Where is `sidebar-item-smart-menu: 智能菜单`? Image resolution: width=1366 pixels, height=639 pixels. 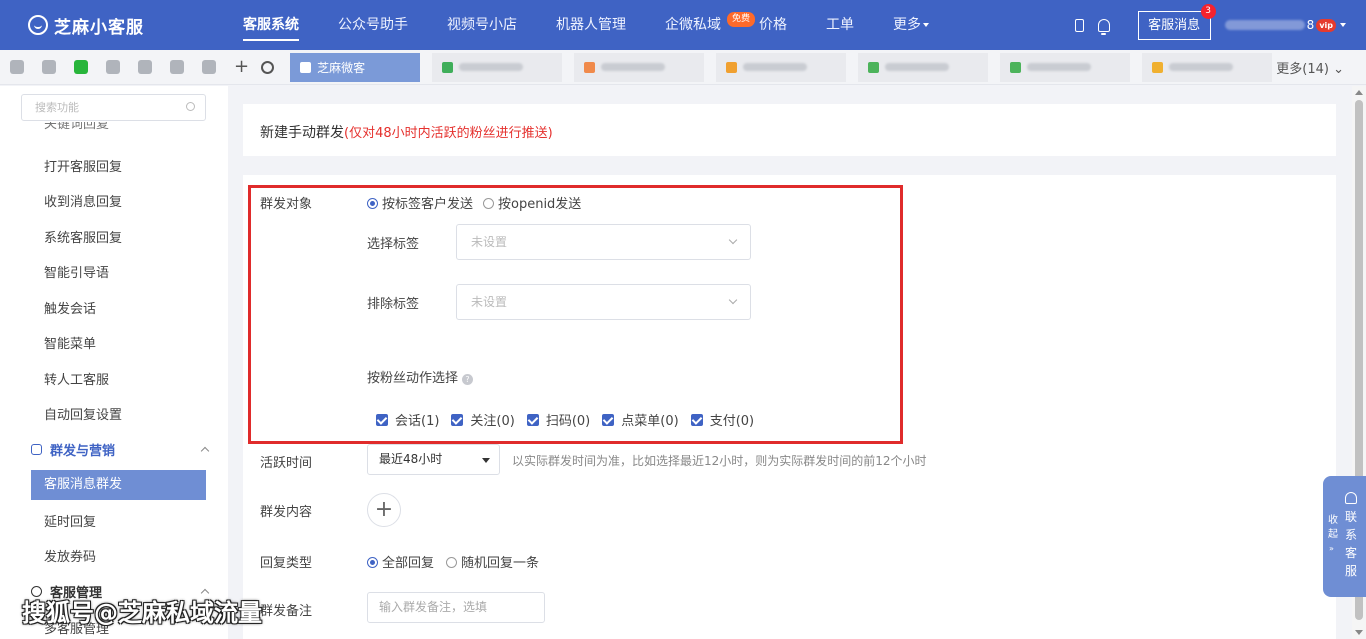 sidebar-item-smart-menu: 智能菜单 is located at coordinates (70, 342).